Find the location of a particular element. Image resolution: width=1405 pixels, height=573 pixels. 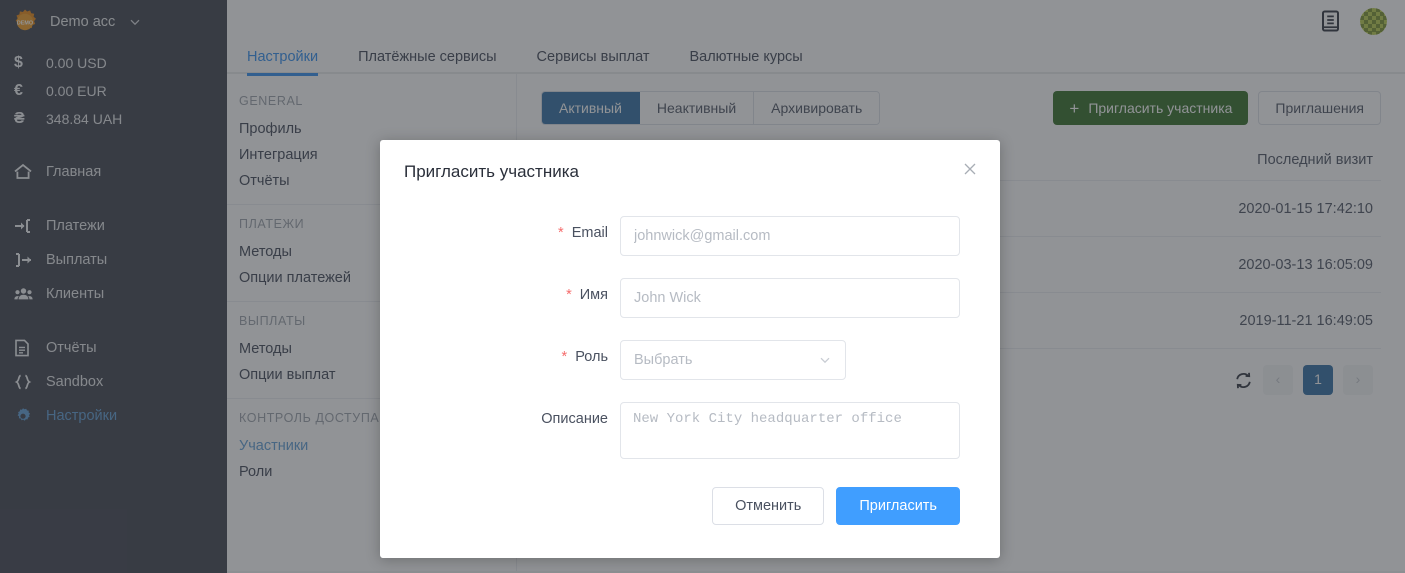

role-select: Выбрать is located at coordinates (733, 360).